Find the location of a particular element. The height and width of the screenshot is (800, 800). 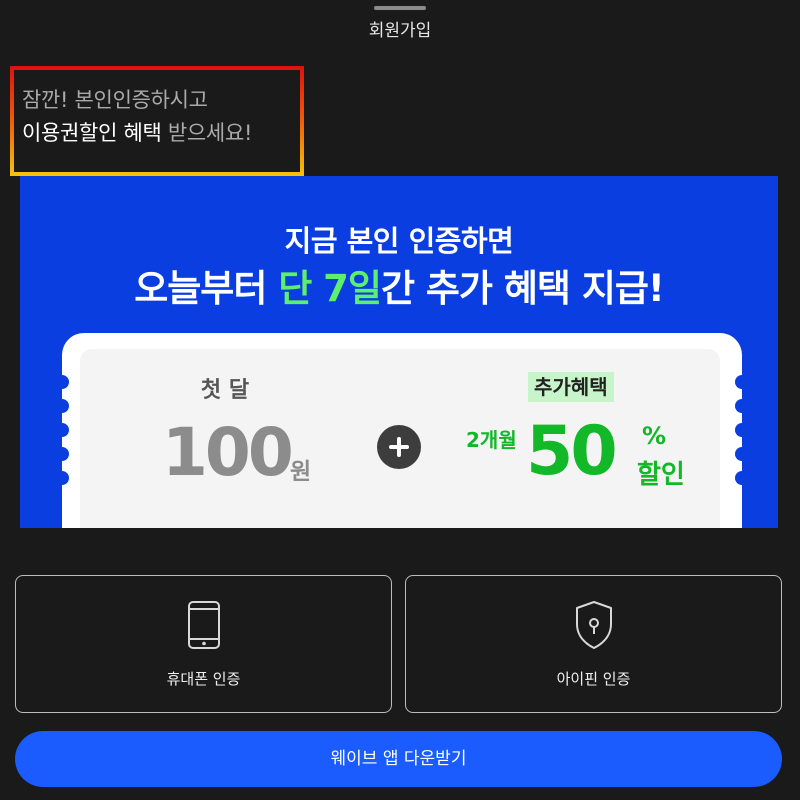

price-unit: 원 is located at coordinates (301, 472).